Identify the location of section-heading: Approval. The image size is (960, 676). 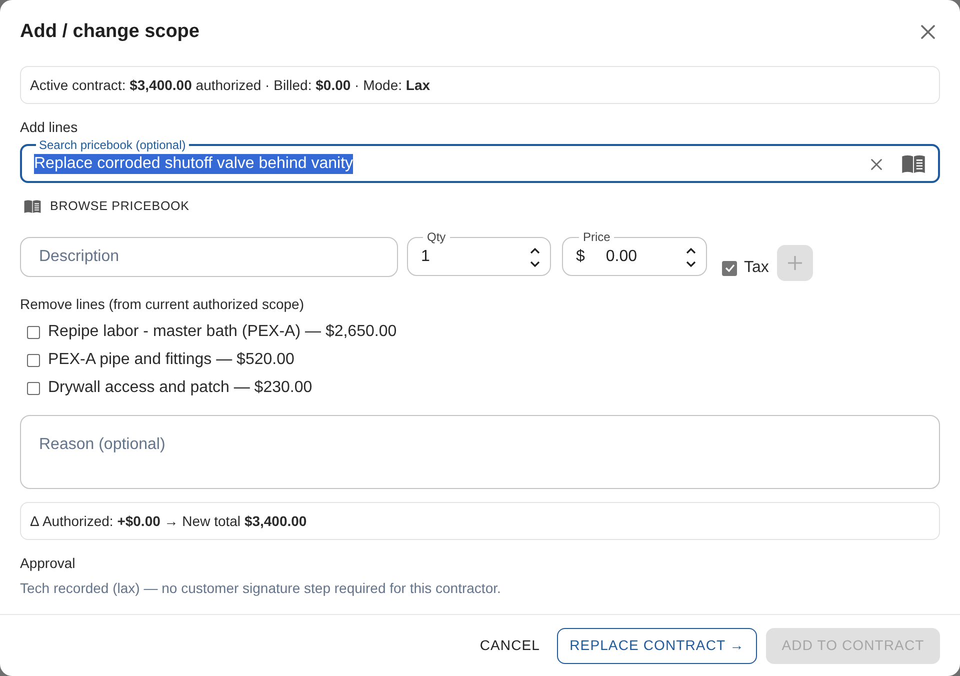
(48, 563).